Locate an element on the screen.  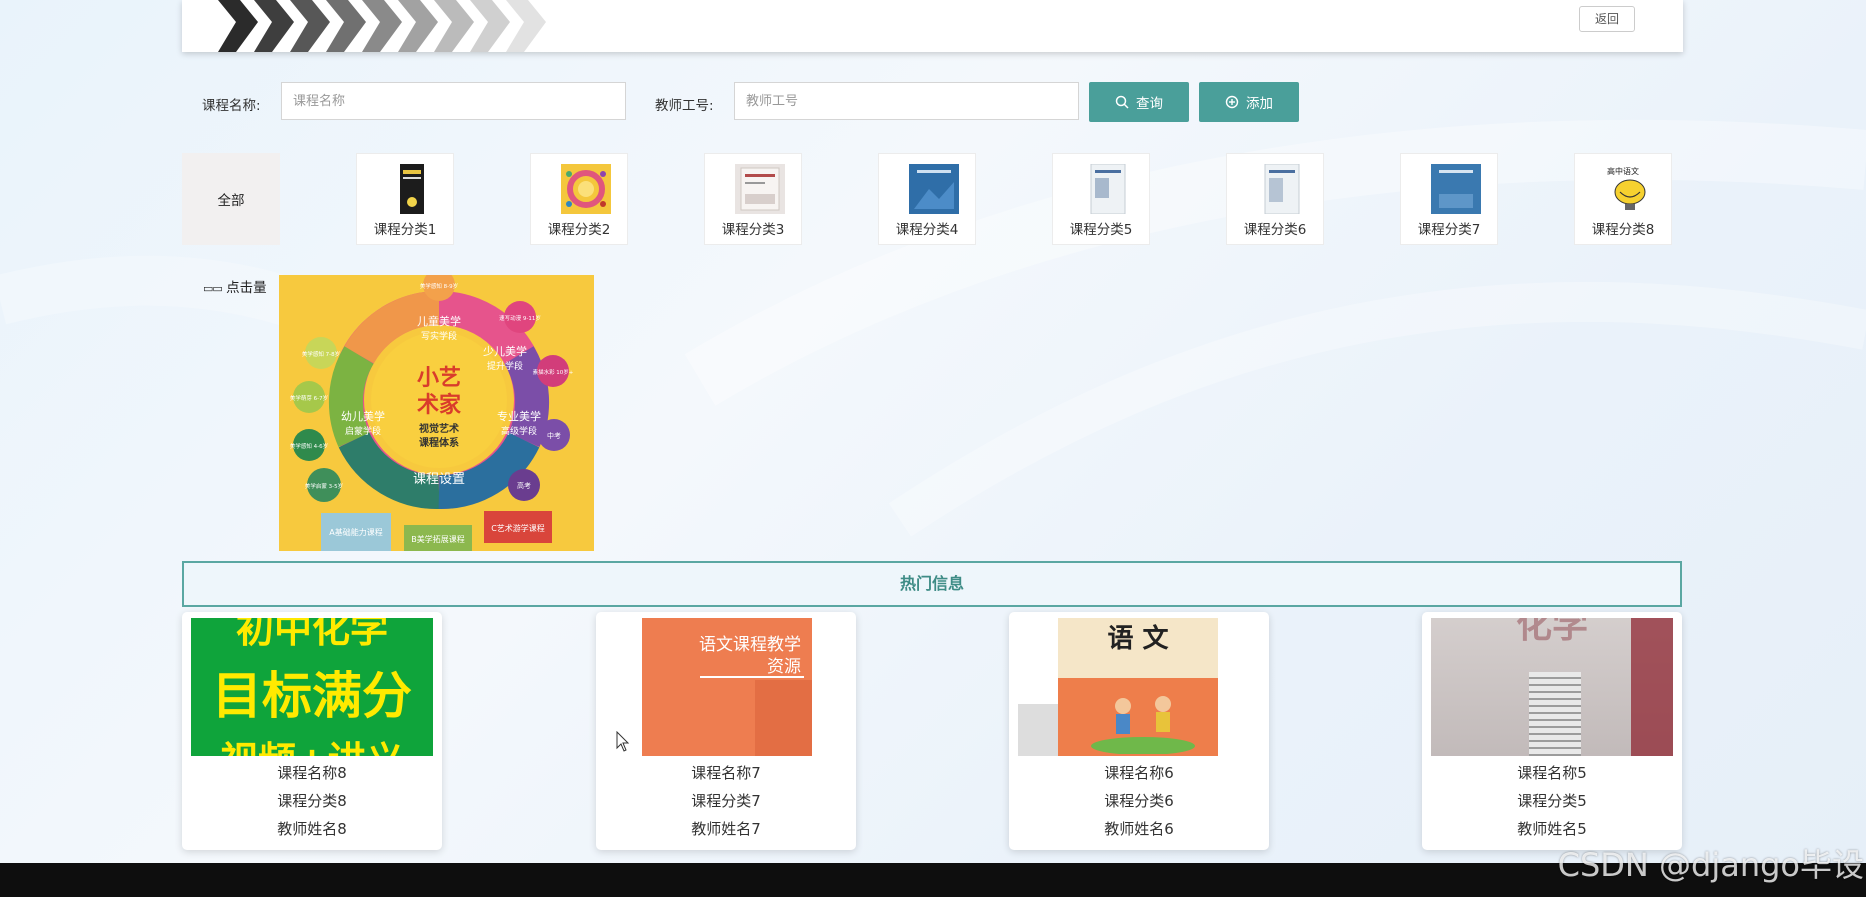
poster-ring-1: 儿童美学 is located at coordinates (439, 321).